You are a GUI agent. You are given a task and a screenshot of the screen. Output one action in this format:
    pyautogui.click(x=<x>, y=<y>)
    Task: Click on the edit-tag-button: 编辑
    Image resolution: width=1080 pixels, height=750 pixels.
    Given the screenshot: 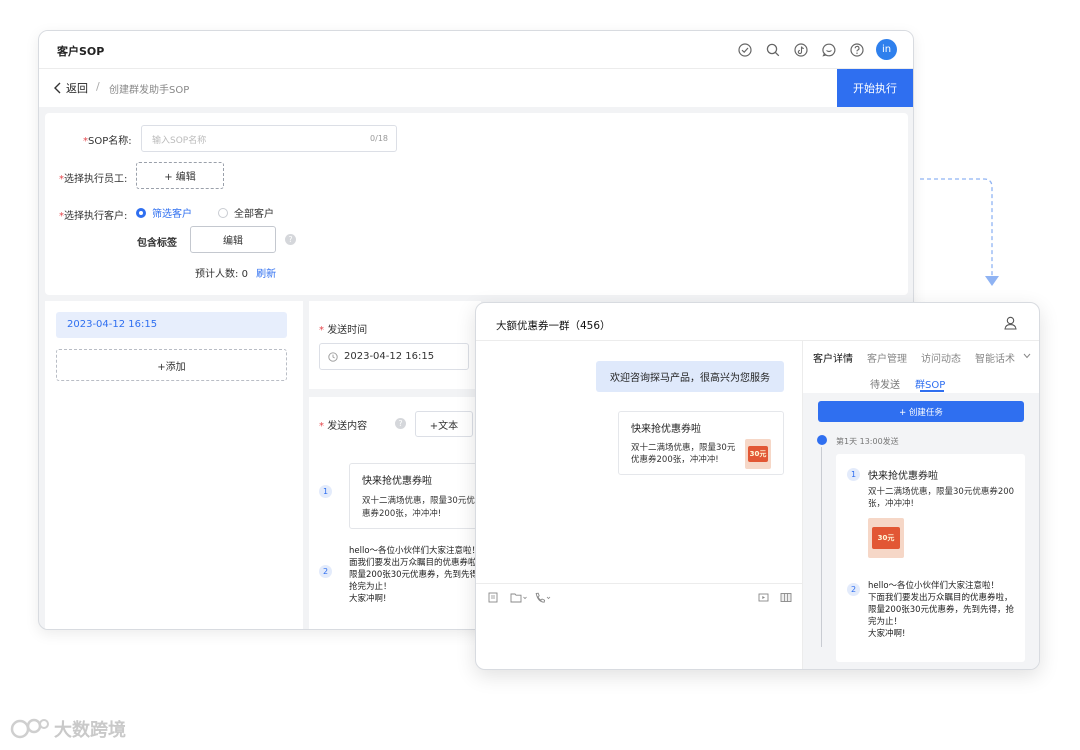 What is the action you would take?
    pyautogui.click(x=233, y=239)
    